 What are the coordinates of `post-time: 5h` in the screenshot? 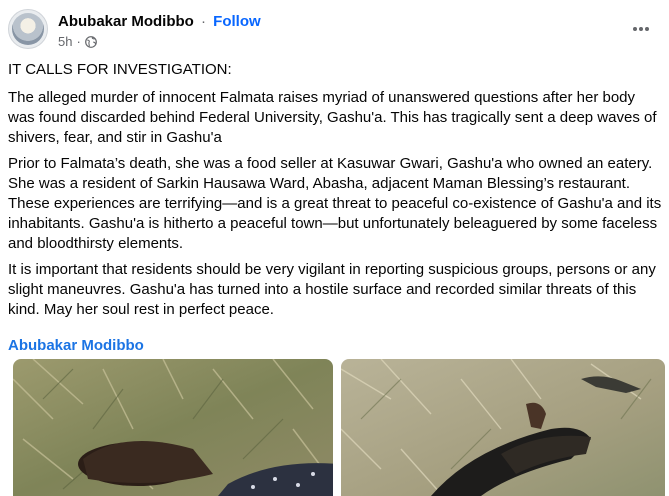 It's located at (65, 41).